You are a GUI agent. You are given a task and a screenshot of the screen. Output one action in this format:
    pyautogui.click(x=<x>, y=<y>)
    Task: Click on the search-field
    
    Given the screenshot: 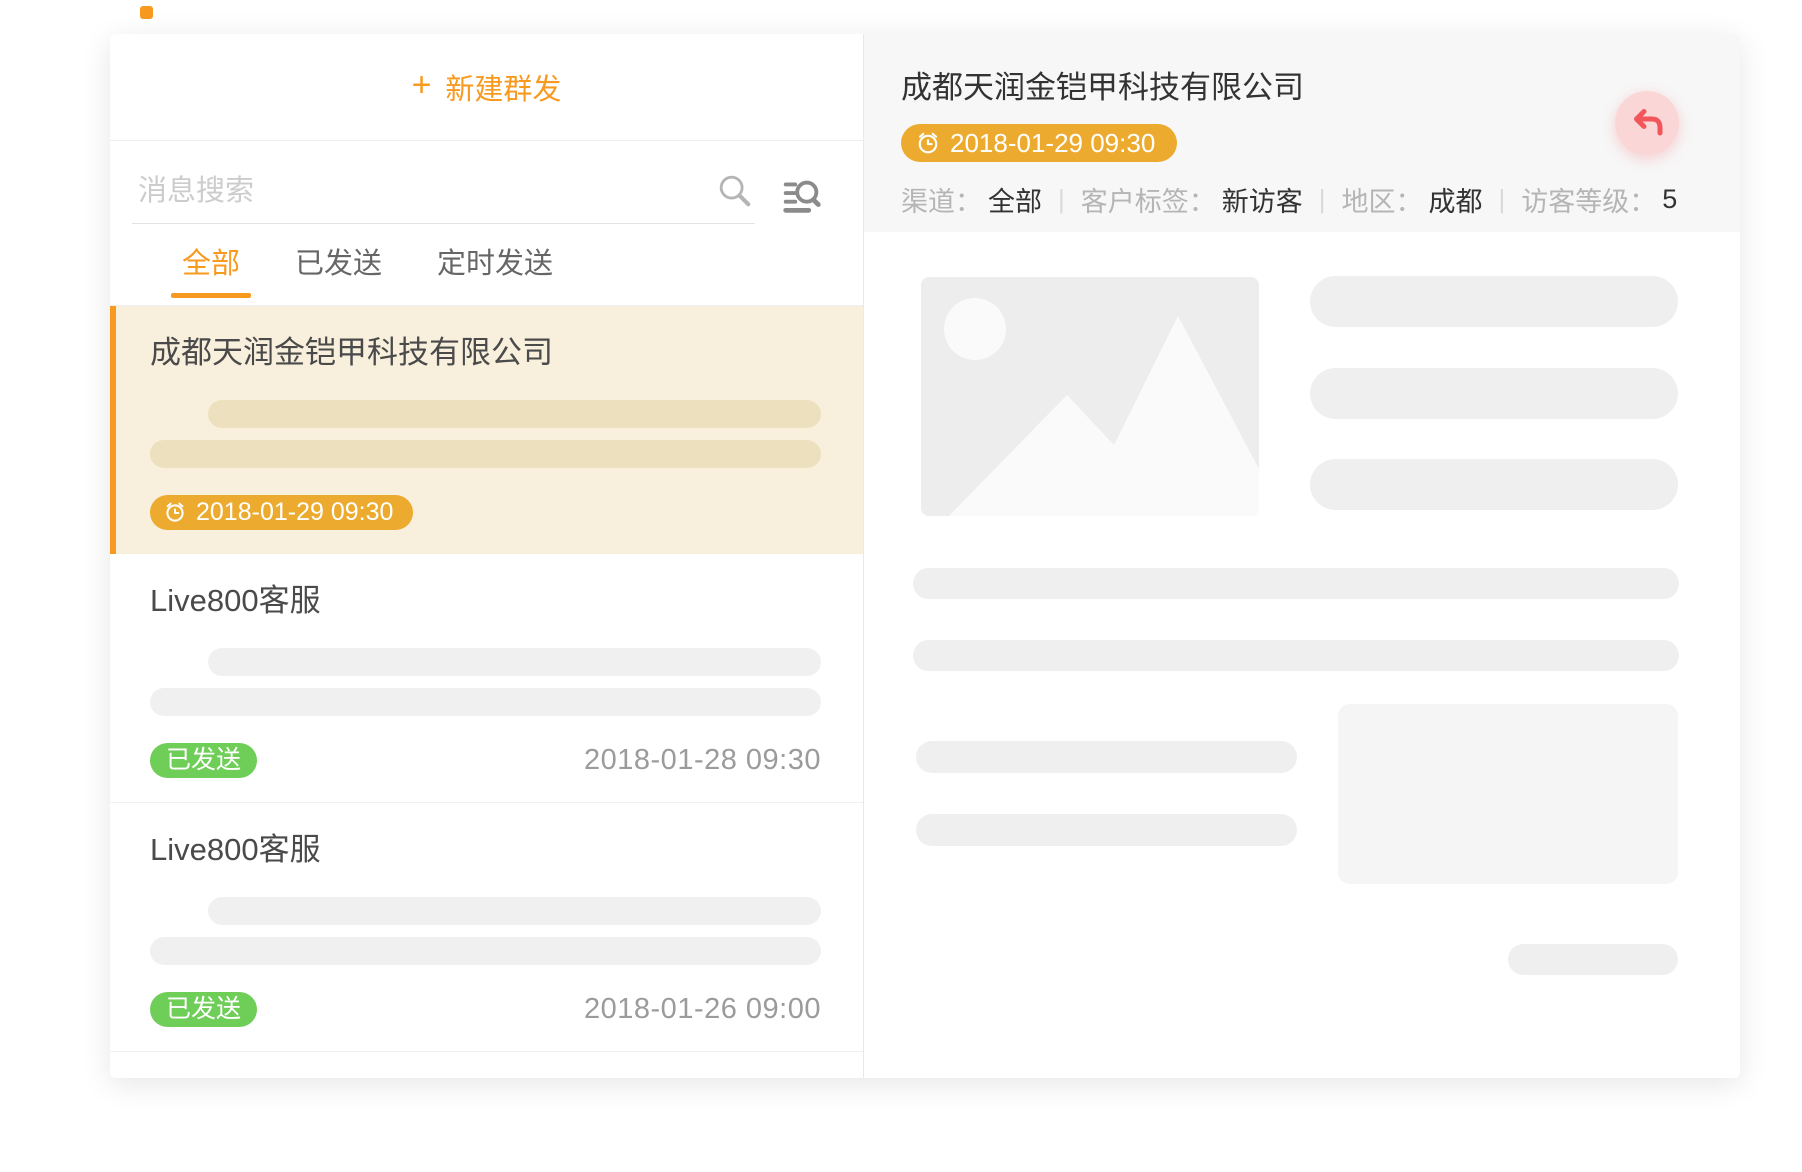 What is the action you would take?
    pyautogui.click(x=443, y=194)
    